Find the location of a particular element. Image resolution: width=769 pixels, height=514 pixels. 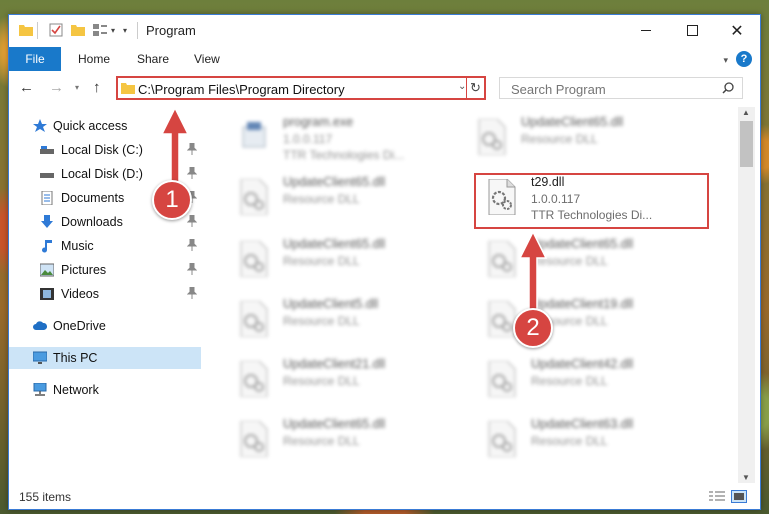

address-path: C:\Program Files\Program Directory is located at coordinates (241, 89).